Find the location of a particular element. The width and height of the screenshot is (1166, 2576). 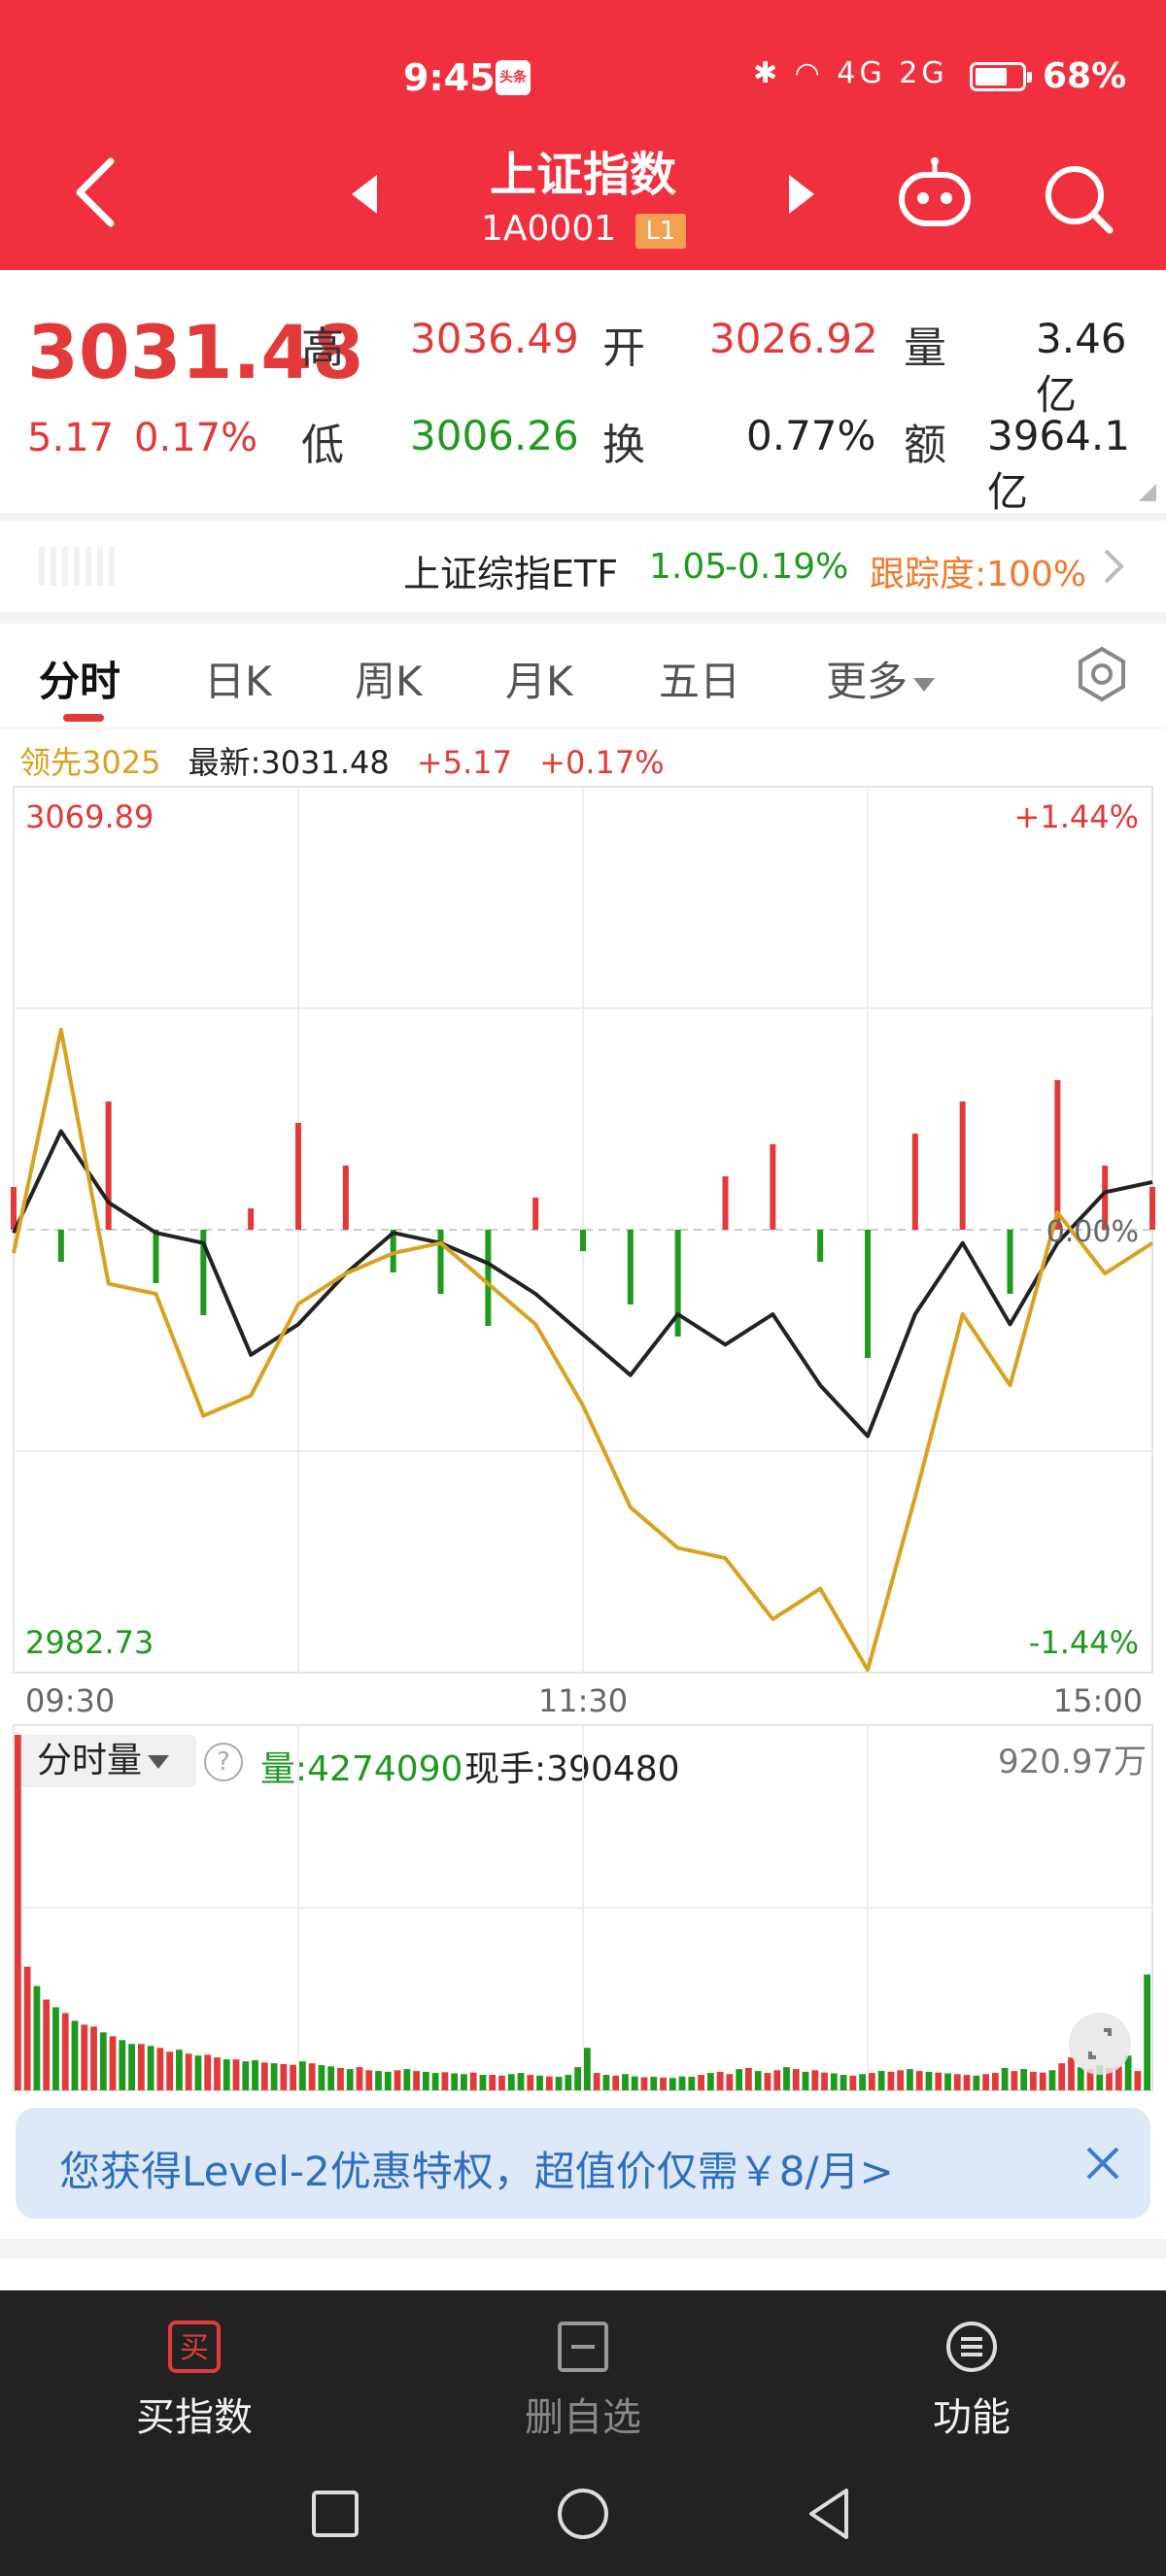

functions-label: 功能 is located at coordinates (972, 2417).